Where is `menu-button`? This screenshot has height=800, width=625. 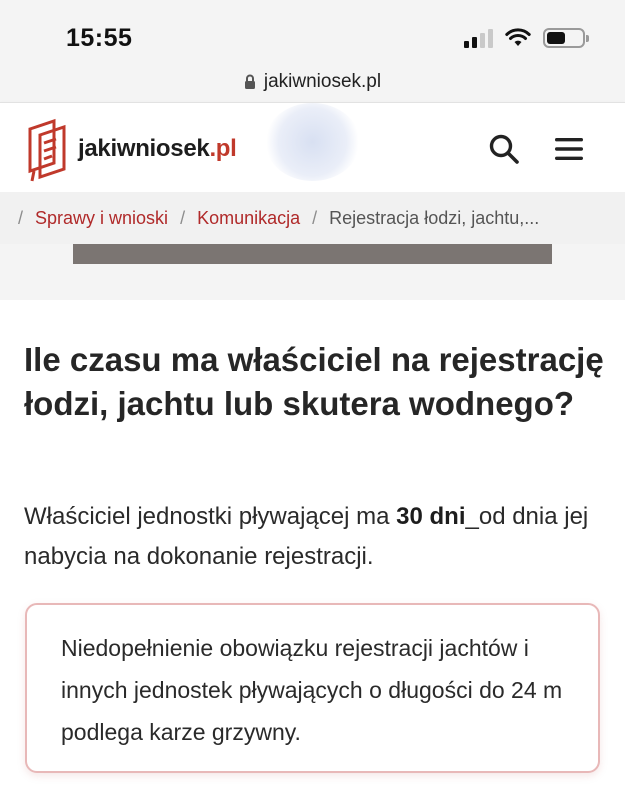
menu-button is located at coordinates (569, 149).